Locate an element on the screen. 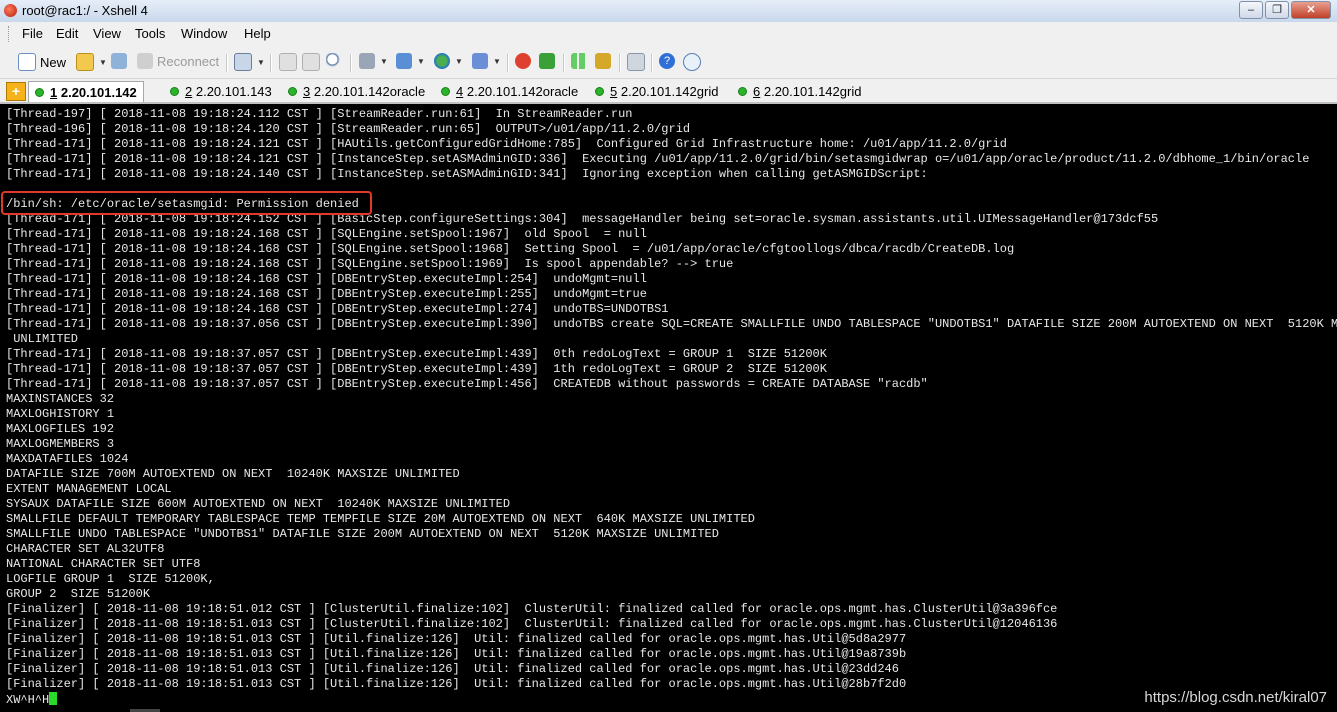 This screenshot has height=712, width=1337. tab-session-3: 3 2.20.101.142oracle is located at coordinates (356, 91).